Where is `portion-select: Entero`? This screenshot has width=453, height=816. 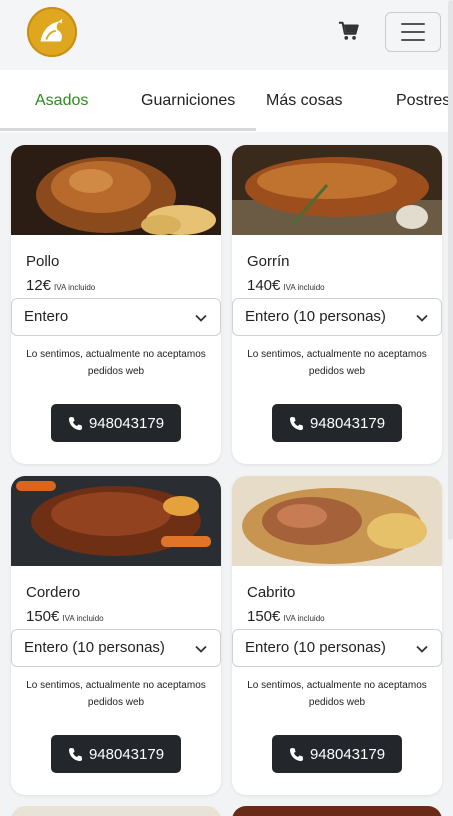 portion-select: Entero is located at coordinates (116, 317).